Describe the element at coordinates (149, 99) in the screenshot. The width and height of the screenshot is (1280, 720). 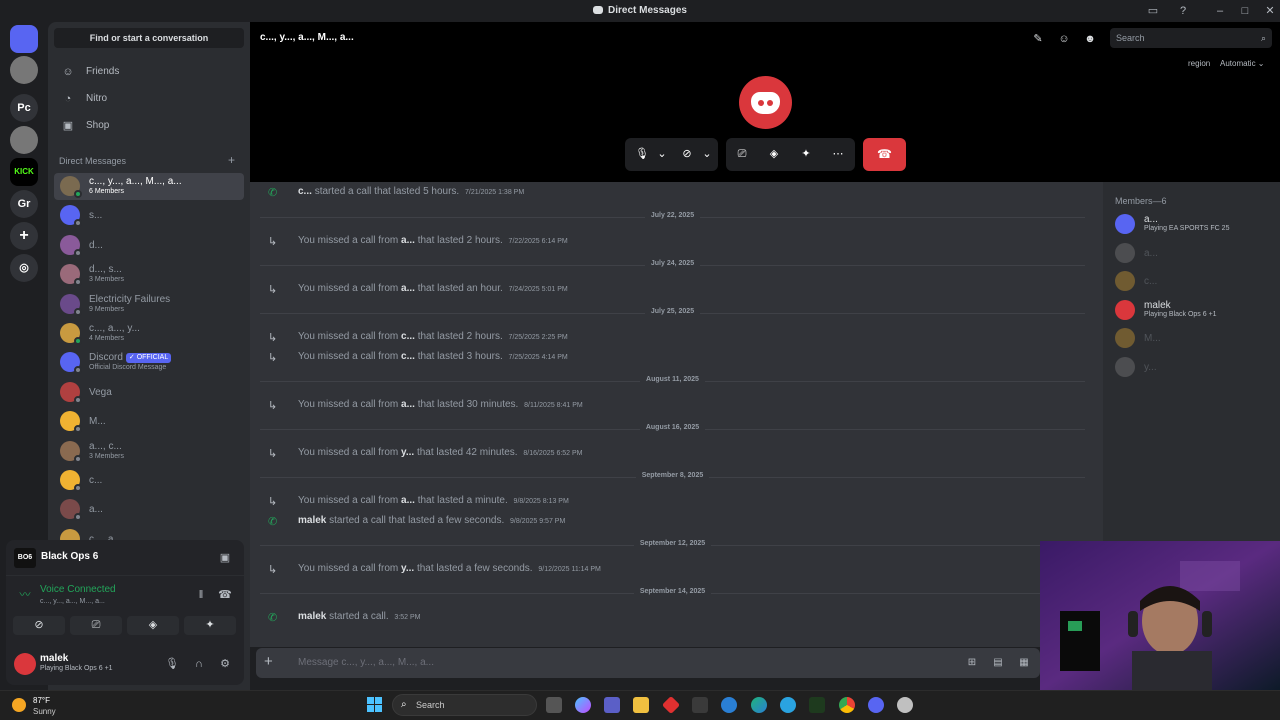
I see `nav-nitro: ◔ Nitro` at that location.